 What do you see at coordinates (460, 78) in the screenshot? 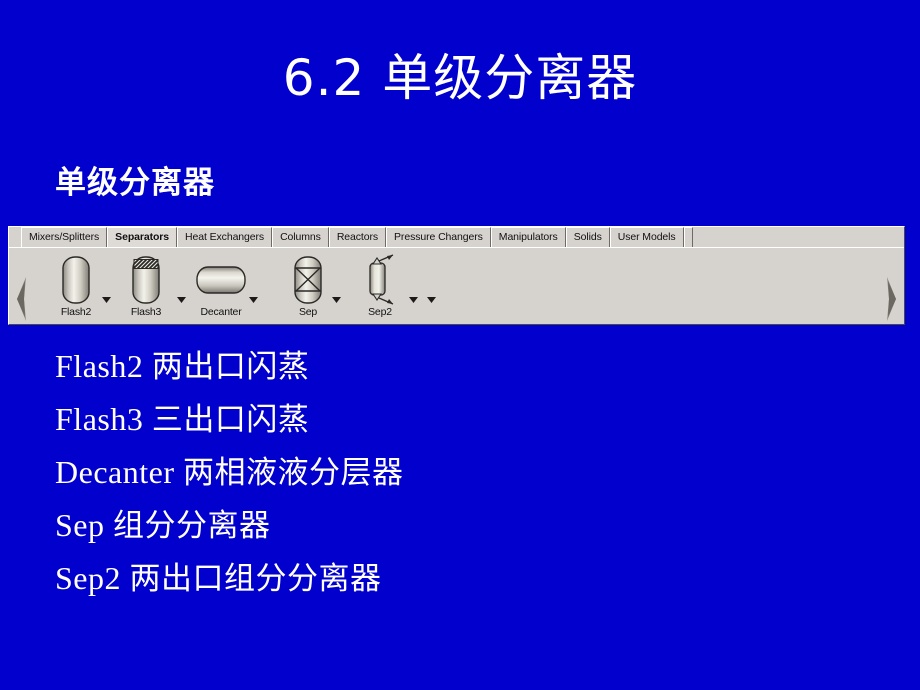
I see `page-title: 6.2 单级分离器` at bounding box center [460, 78].